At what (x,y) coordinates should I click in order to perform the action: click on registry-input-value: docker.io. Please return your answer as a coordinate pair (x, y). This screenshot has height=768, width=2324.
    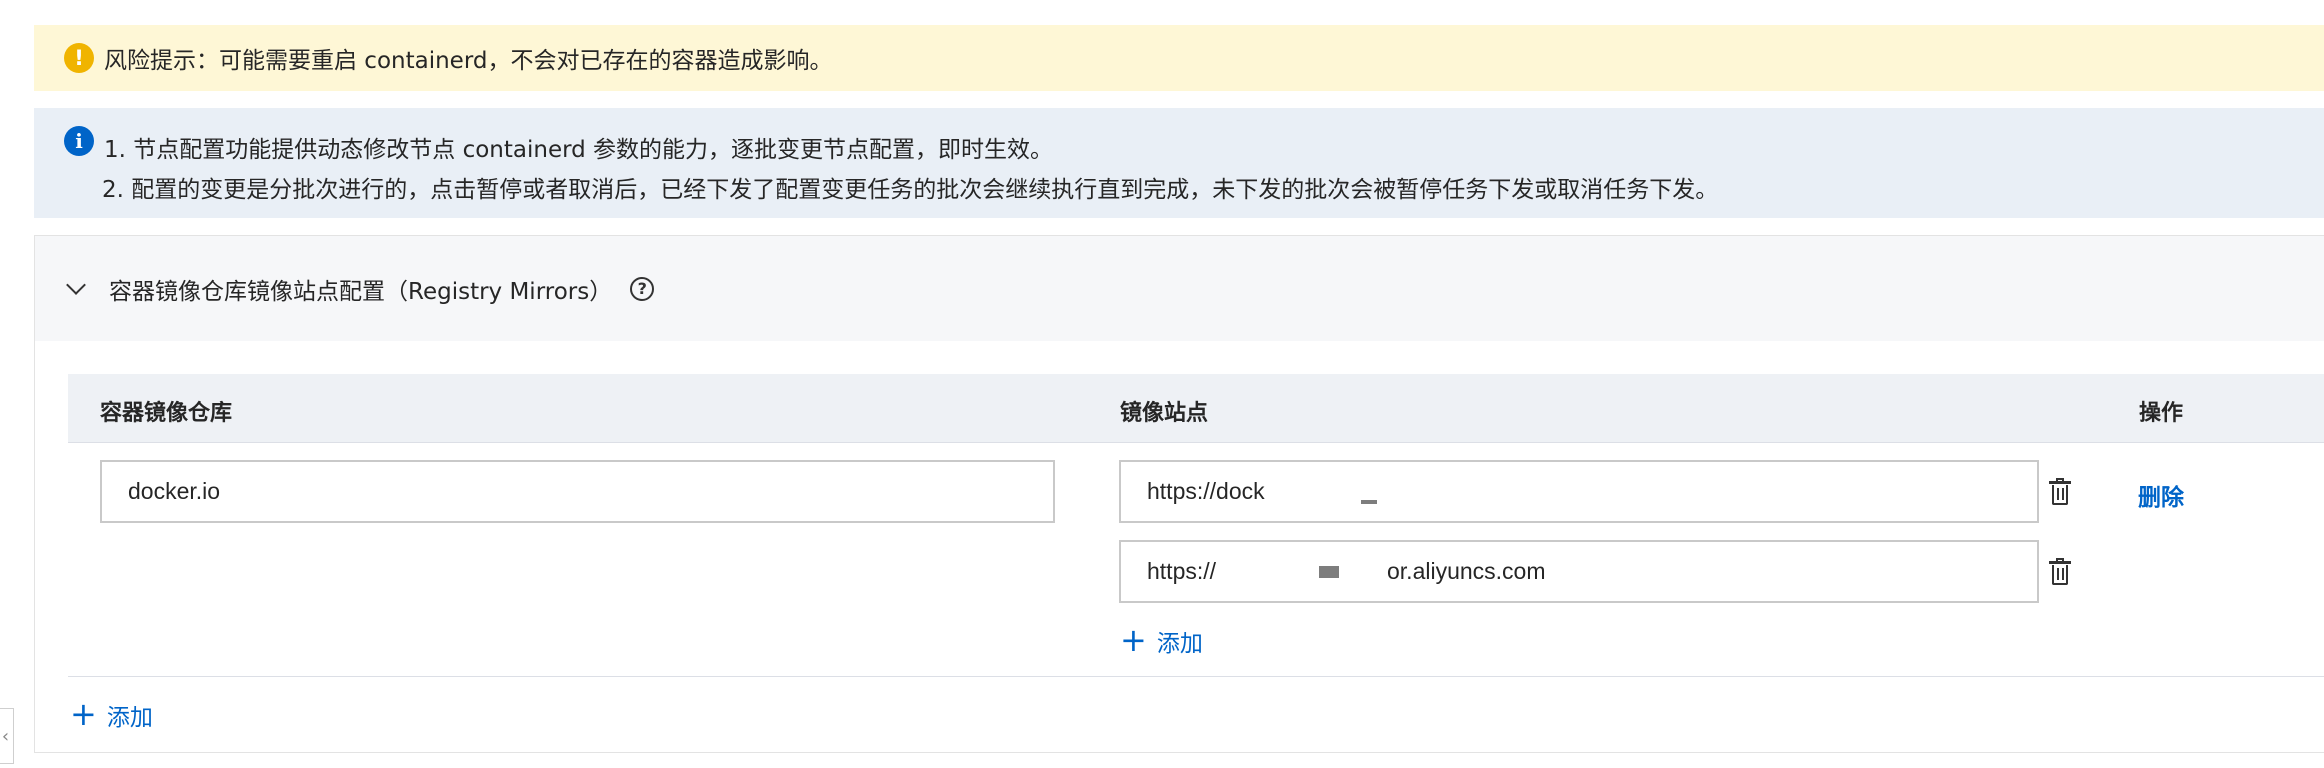
    Looking at the image, I should click on (174, 491).